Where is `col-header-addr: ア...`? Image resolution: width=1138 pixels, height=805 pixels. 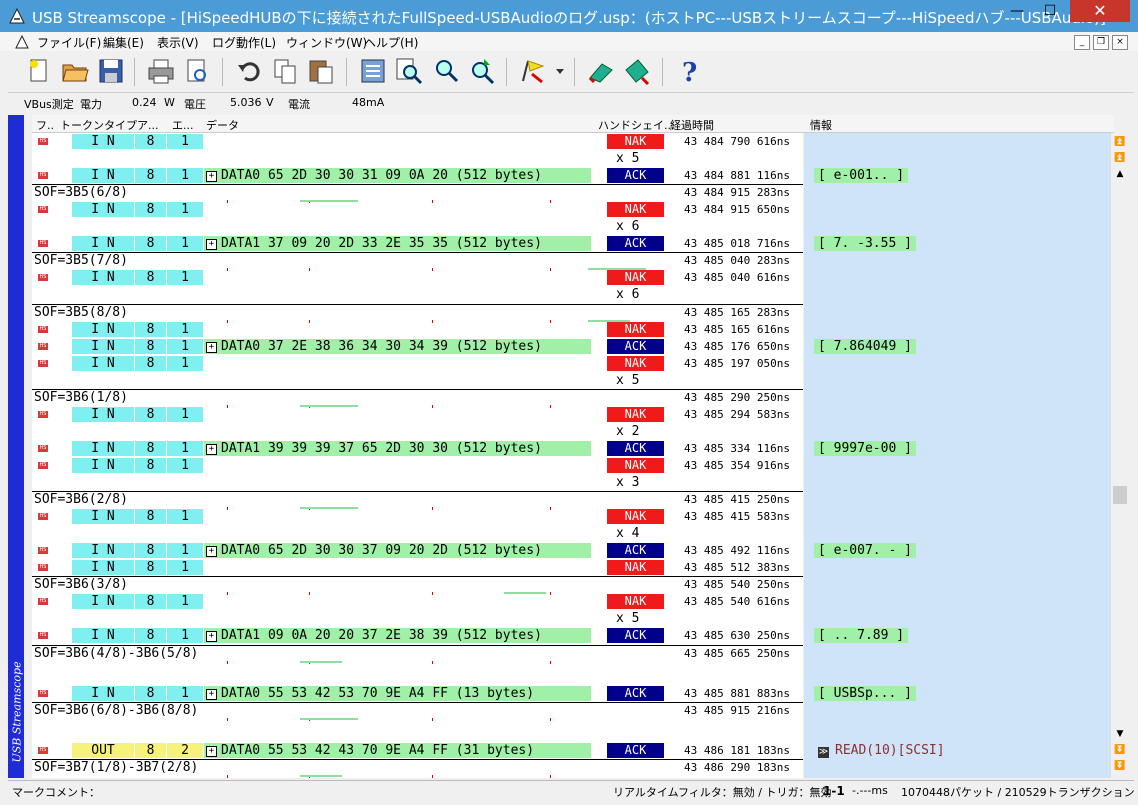
col-header-addr: ア... is located at coordinates (148, 125).